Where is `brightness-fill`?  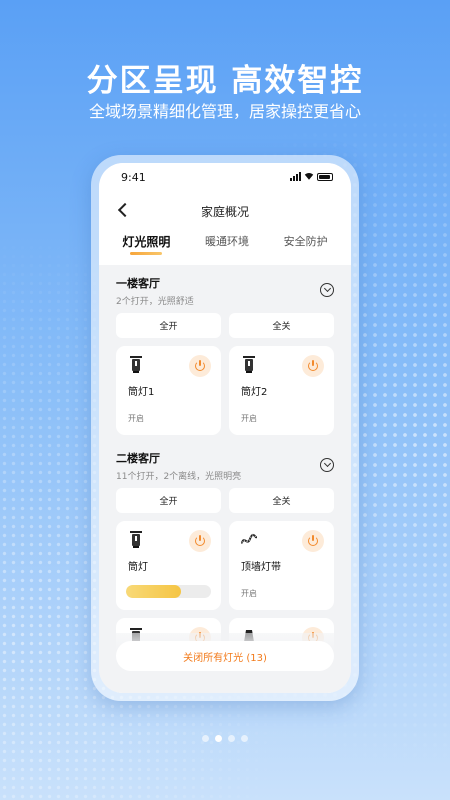
brightness-fill is located at coordinates (154, 591).